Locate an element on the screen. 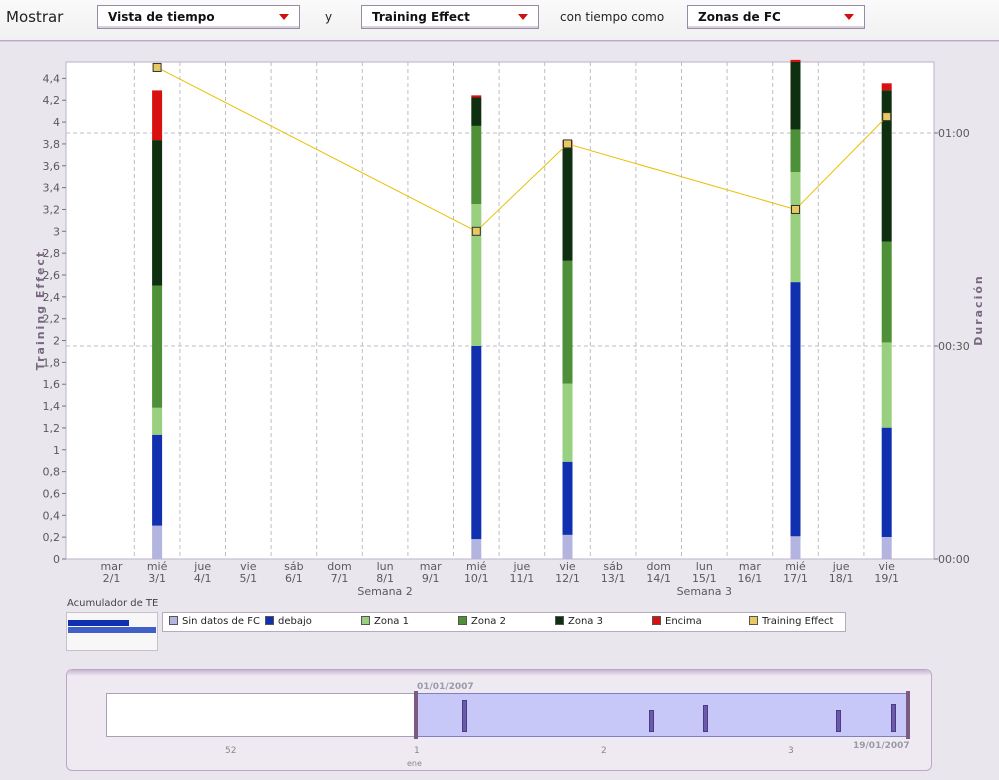 The height and width of the screenshot is (780, 999). y-right-tick-label: 00:30 is located at coordinates (954, 346).